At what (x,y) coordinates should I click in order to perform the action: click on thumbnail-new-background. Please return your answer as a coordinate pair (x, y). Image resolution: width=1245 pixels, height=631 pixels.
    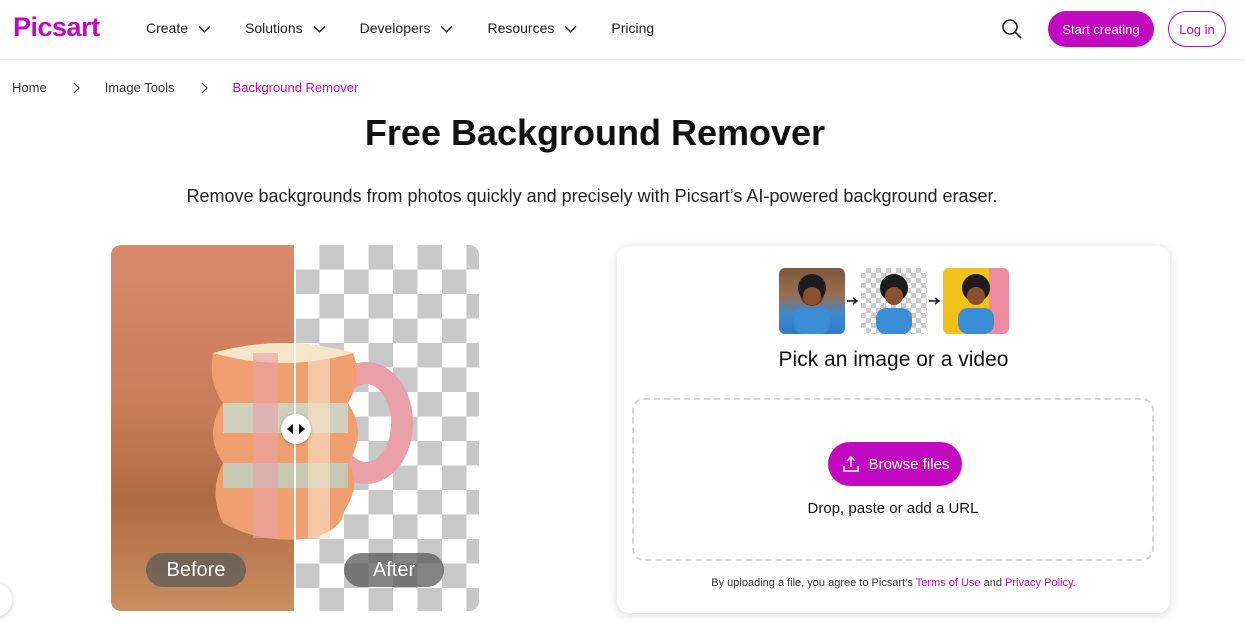
    Looking at the image, I should click on (976, 301).